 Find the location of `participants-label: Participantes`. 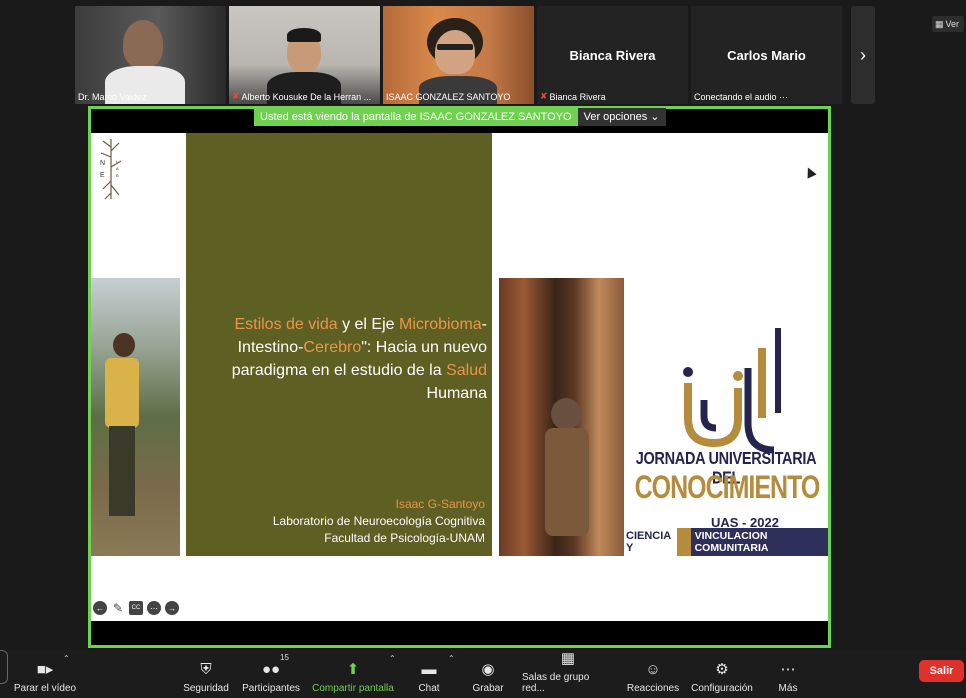

participants-label: Participantes is located at coordinates (271, 688).